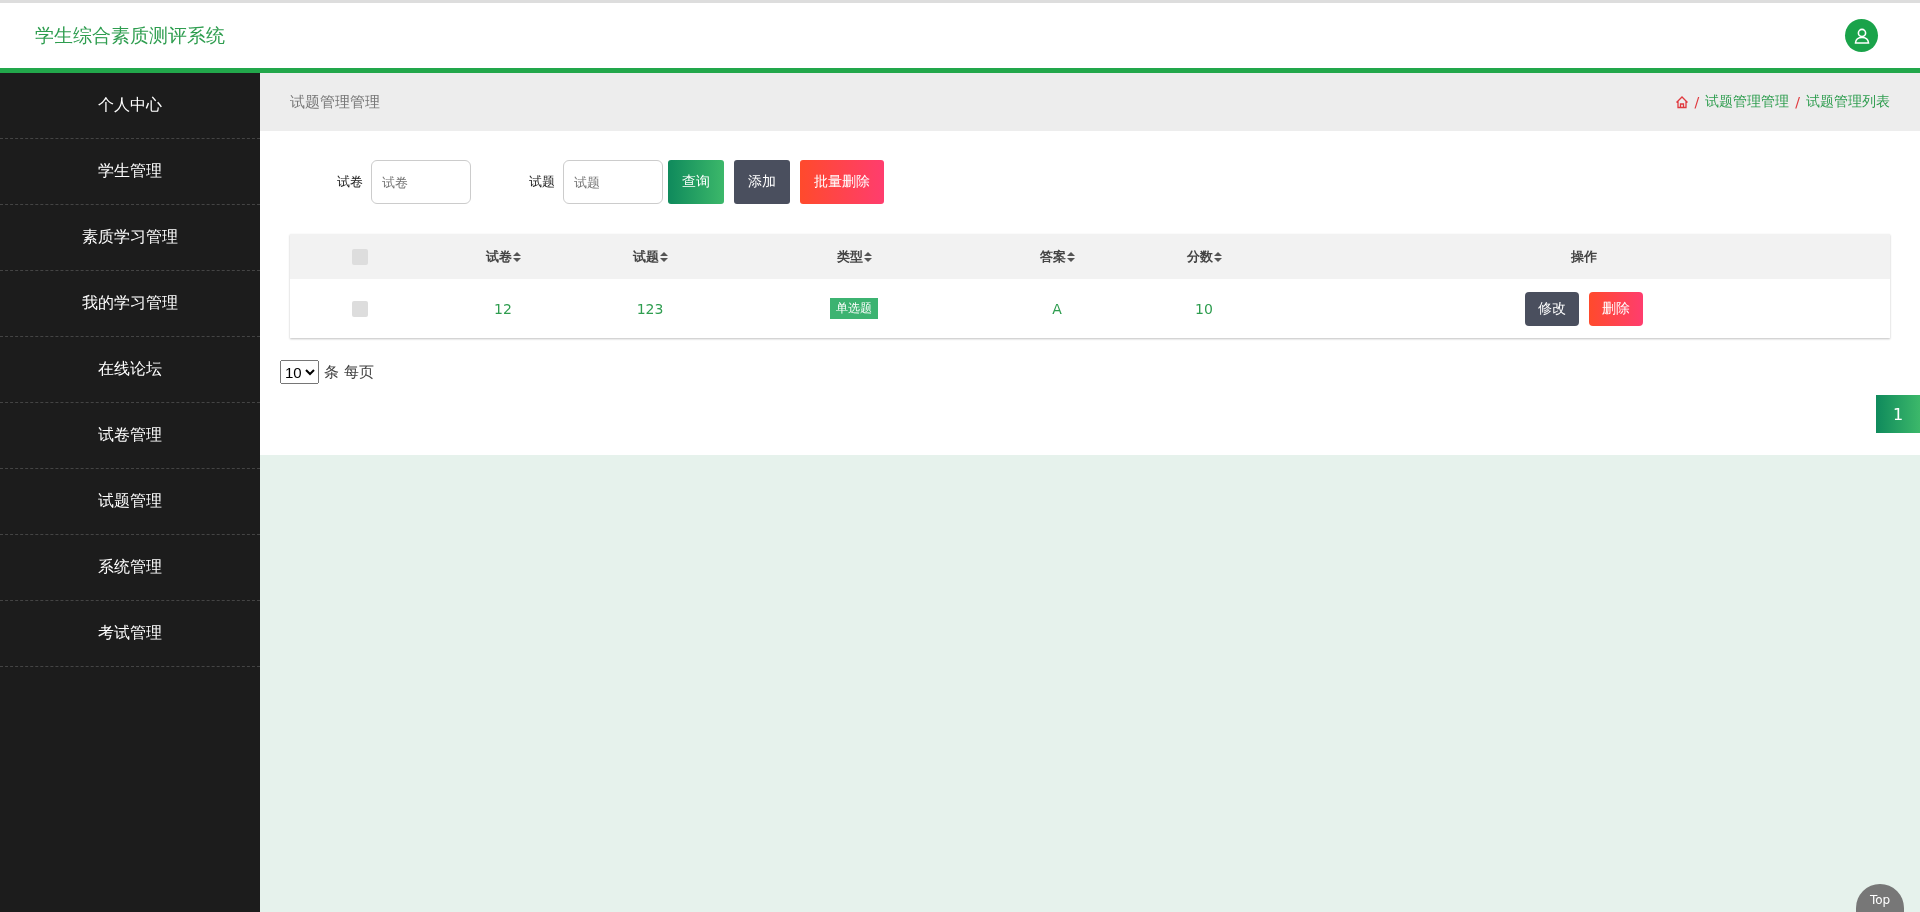  I want to click on row-checkbox, so click(360, 308).